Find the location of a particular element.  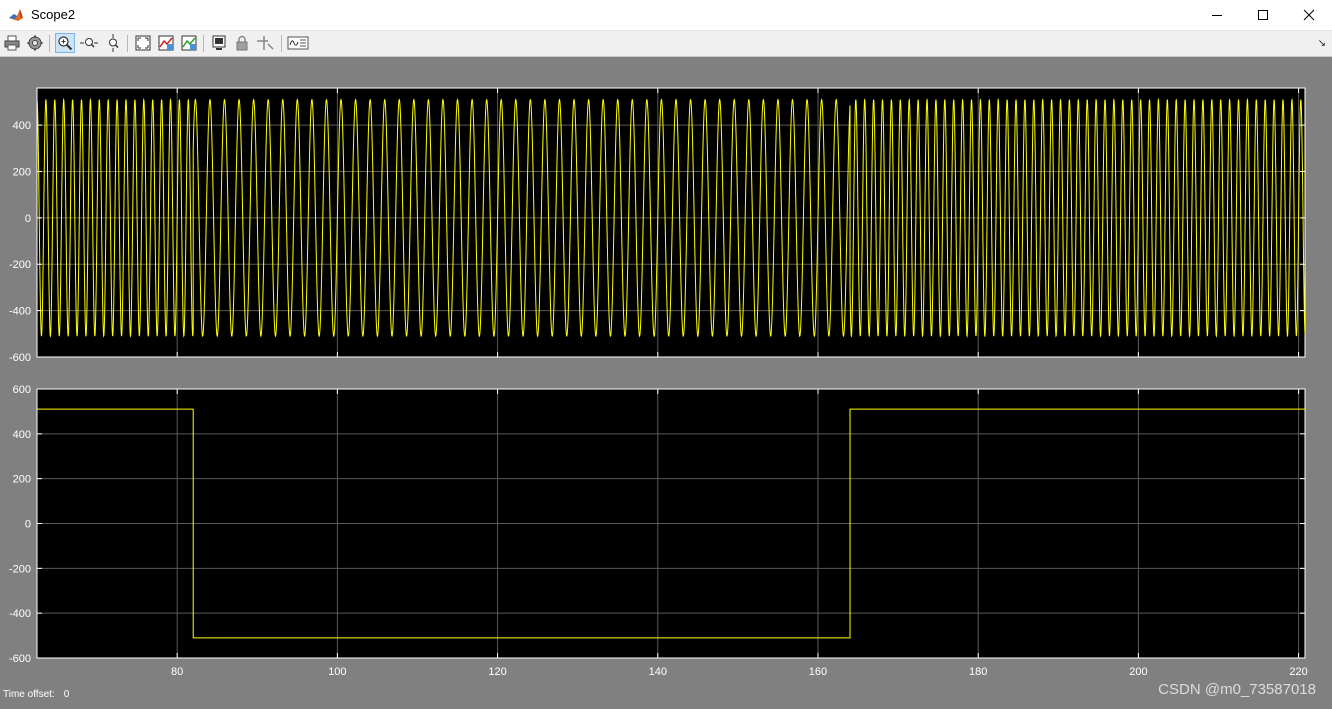

restore-axes-settings-icon is located at coordinates (189, 43).